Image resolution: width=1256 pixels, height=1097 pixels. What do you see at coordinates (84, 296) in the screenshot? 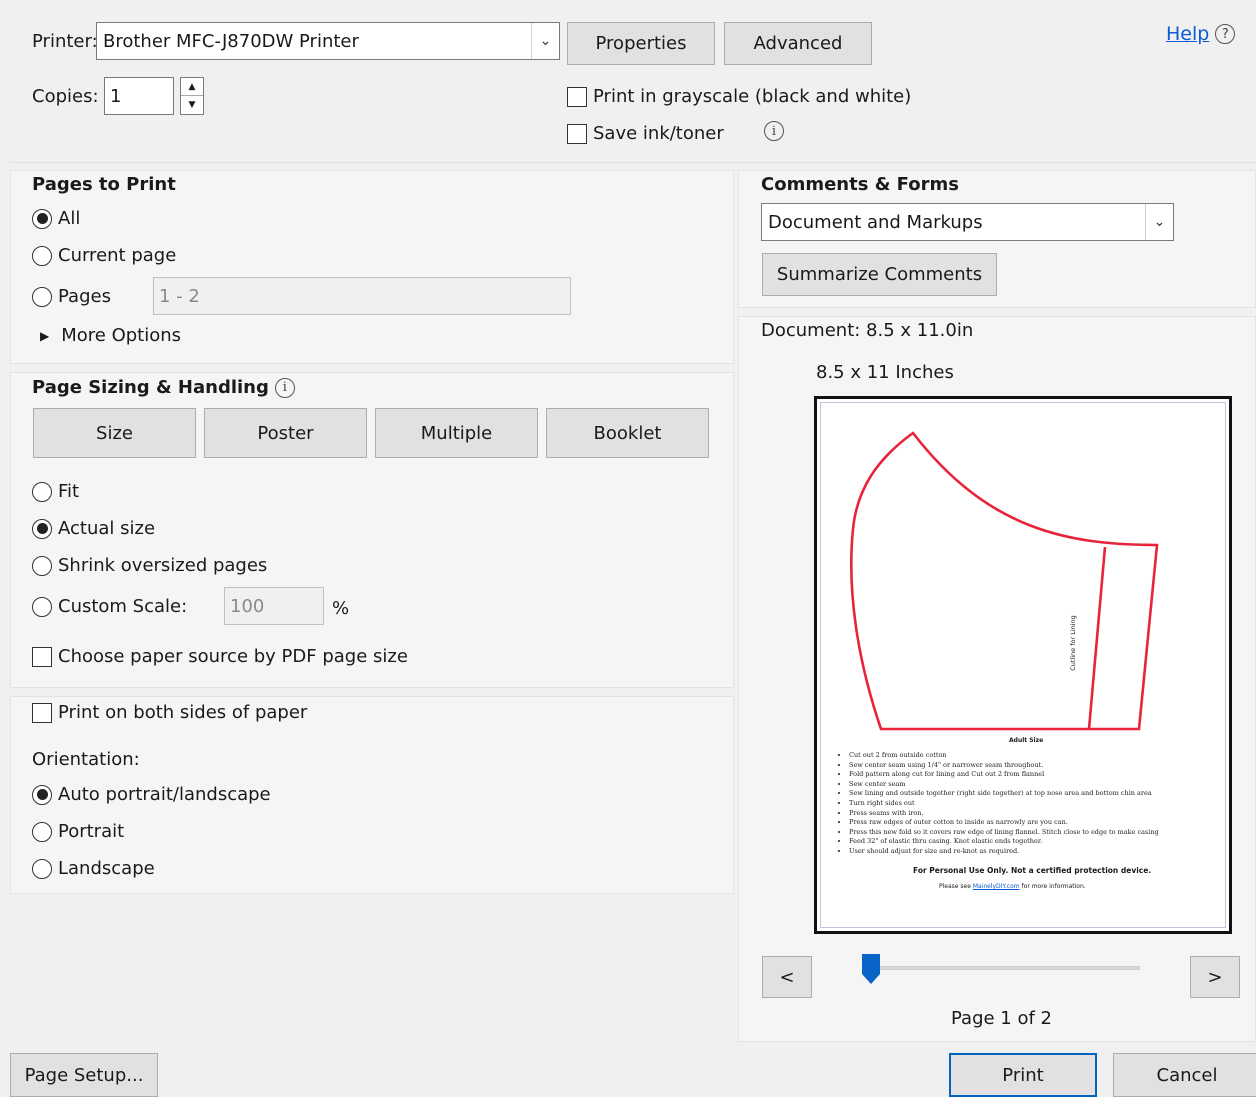
I see `radio-pages-label: Pages` at bounding box center [84, 296].